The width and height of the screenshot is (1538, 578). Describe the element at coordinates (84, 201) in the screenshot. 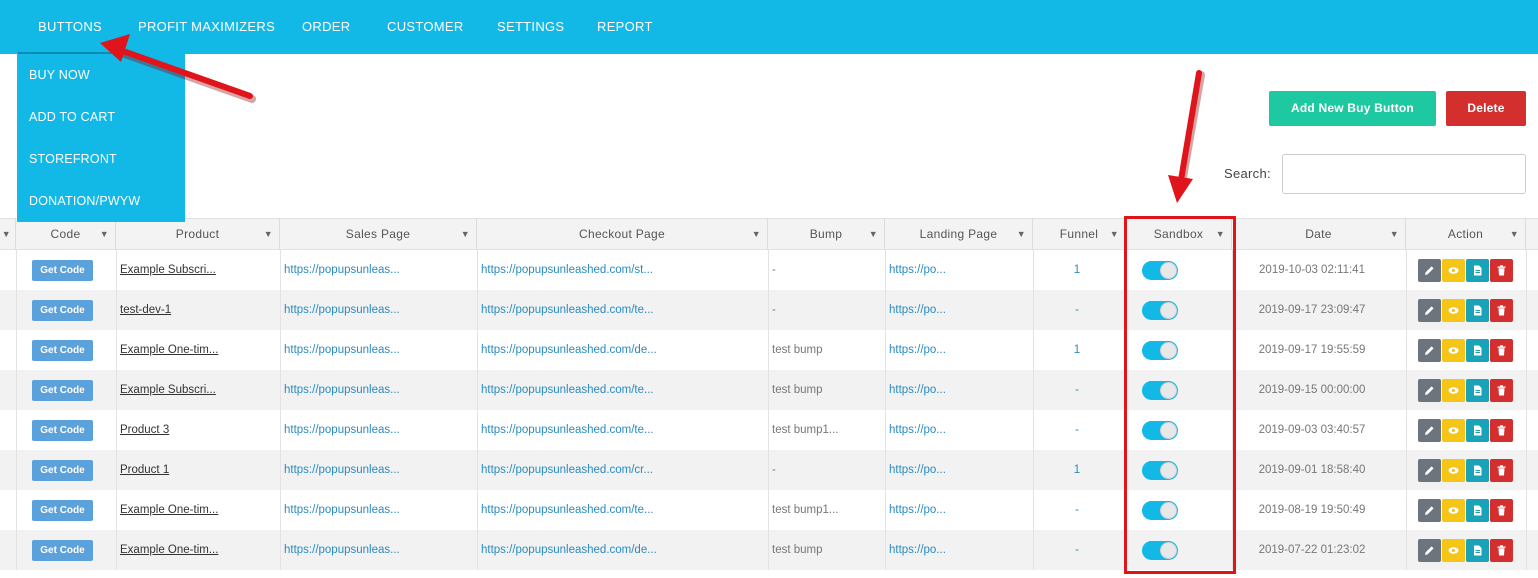

I see `menu-item-donation-pwyw: DONATION/PWYW` at that location.